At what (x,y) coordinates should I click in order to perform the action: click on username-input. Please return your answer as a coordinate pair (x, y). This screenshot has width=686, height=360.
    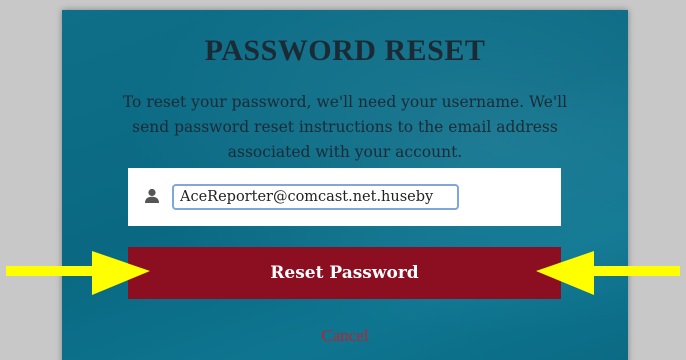
    Looking at the image, I should click on (315, 197).